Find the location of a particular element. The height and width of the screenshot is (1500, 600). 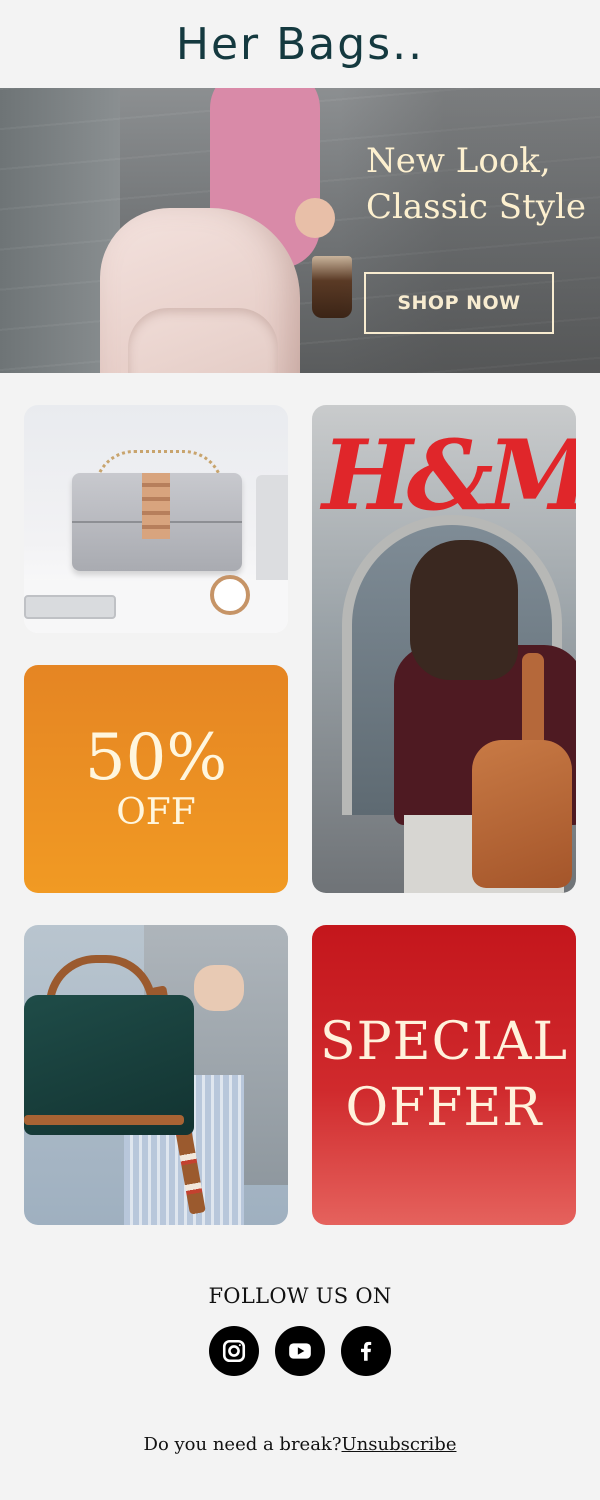

hero-headline-line1: New Look, is located at coordinates (458, 161).